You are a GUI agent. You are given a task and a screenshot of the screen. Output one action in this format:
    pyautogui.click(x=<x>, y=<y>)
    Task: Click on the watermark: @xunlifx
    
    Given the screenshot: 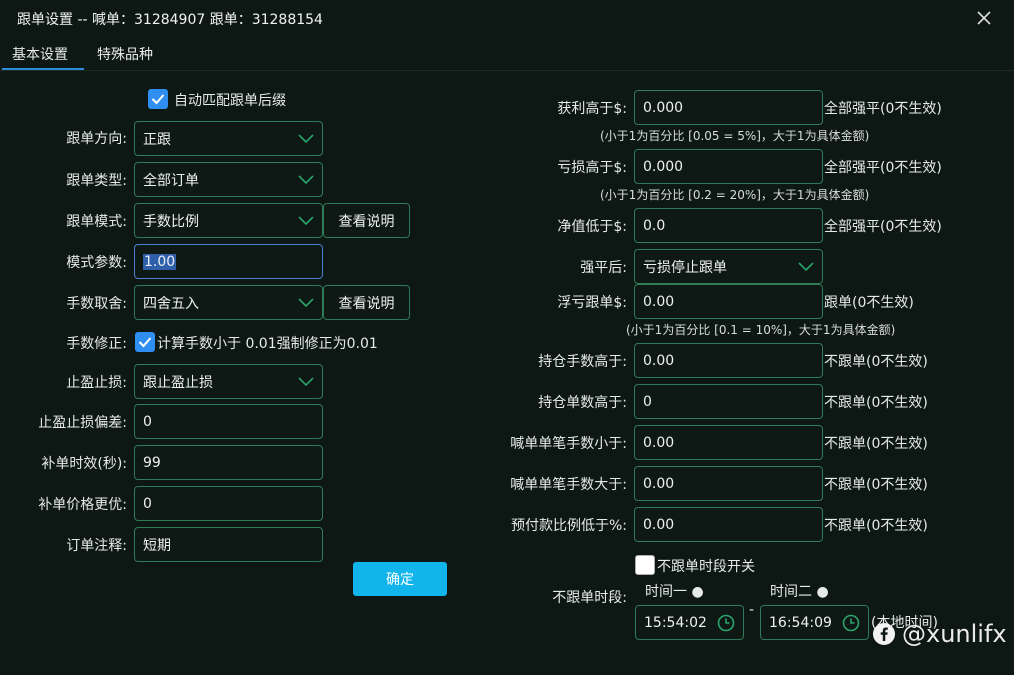 What is the action you would take?
    pyautogui.click(x=939, y=634)
    